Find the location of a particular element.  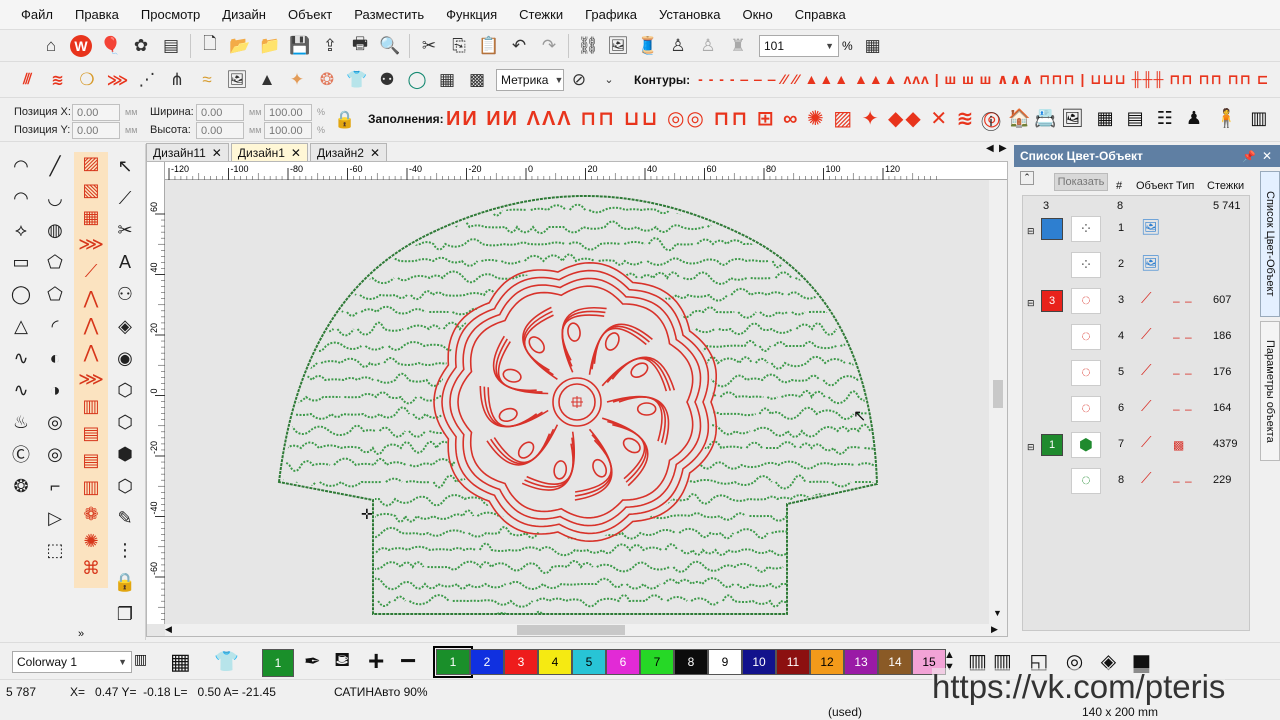

palette-swatch-9: 9 is located at coordinates (725, 662).